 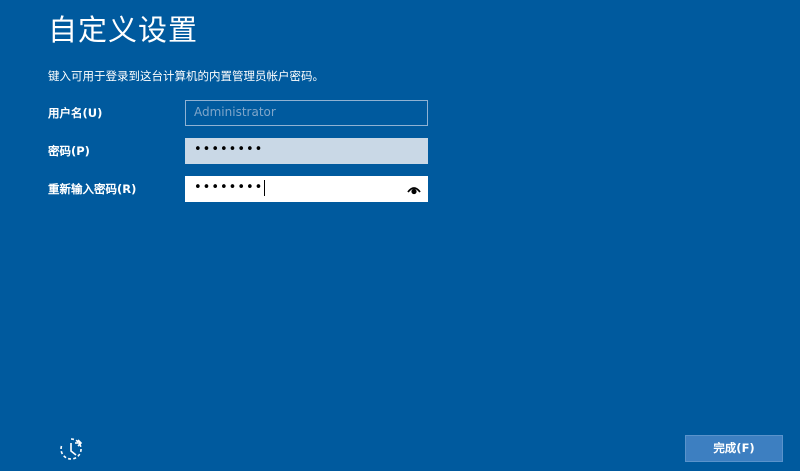 What do you see at coordinates (414, 190) in the screenshot?
I see `eye-icon` at bounding box center [414, 190].